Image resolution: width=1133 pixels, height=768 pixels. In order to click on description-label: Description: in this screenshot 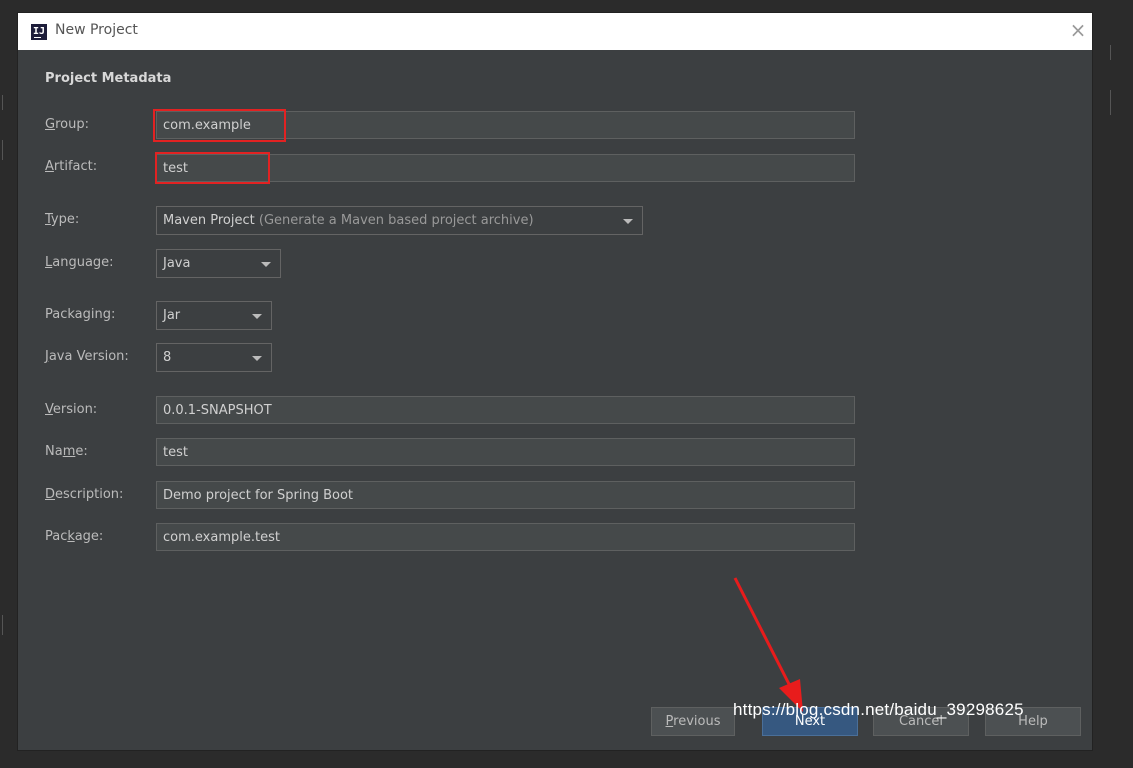, I will do `click(84, 494)`.